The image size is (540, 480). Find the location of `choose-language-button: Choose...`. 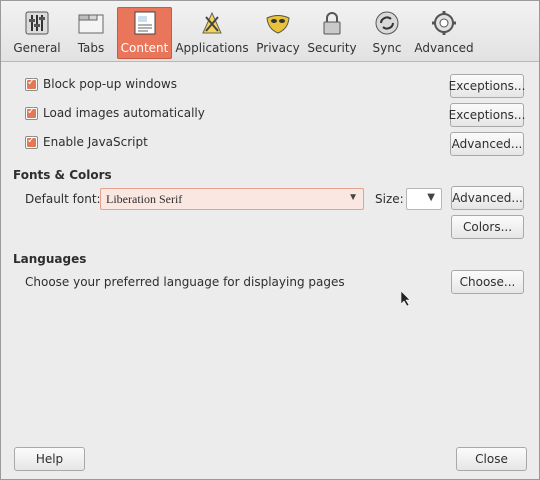

choose-language-button: Choose... is located at coordinates (487, 282).